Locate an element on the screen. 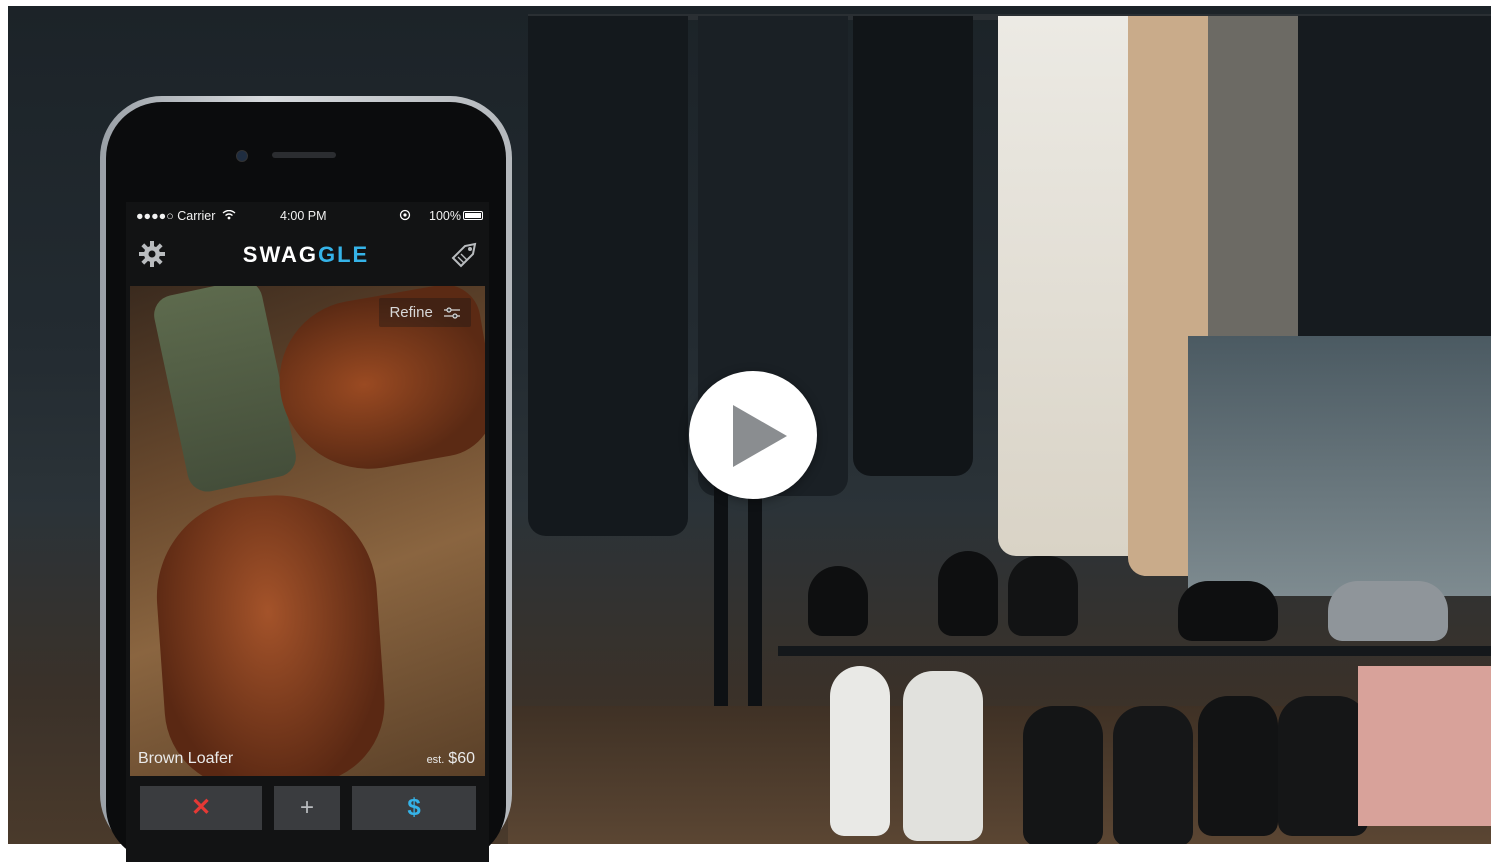 The height and width of the screenshot is (862, 1499). photo-loafer-front is located at coordinates (270, 632).